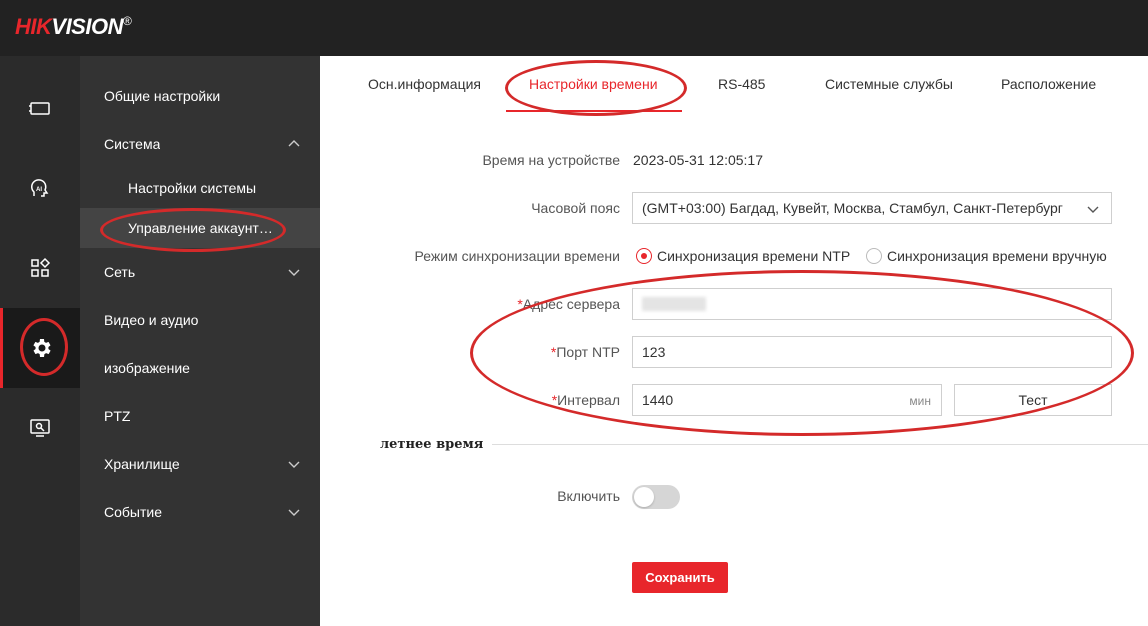 This screenshot has height=626, width=1148. I want to click on icon-rail: AI, so click(40, 341).